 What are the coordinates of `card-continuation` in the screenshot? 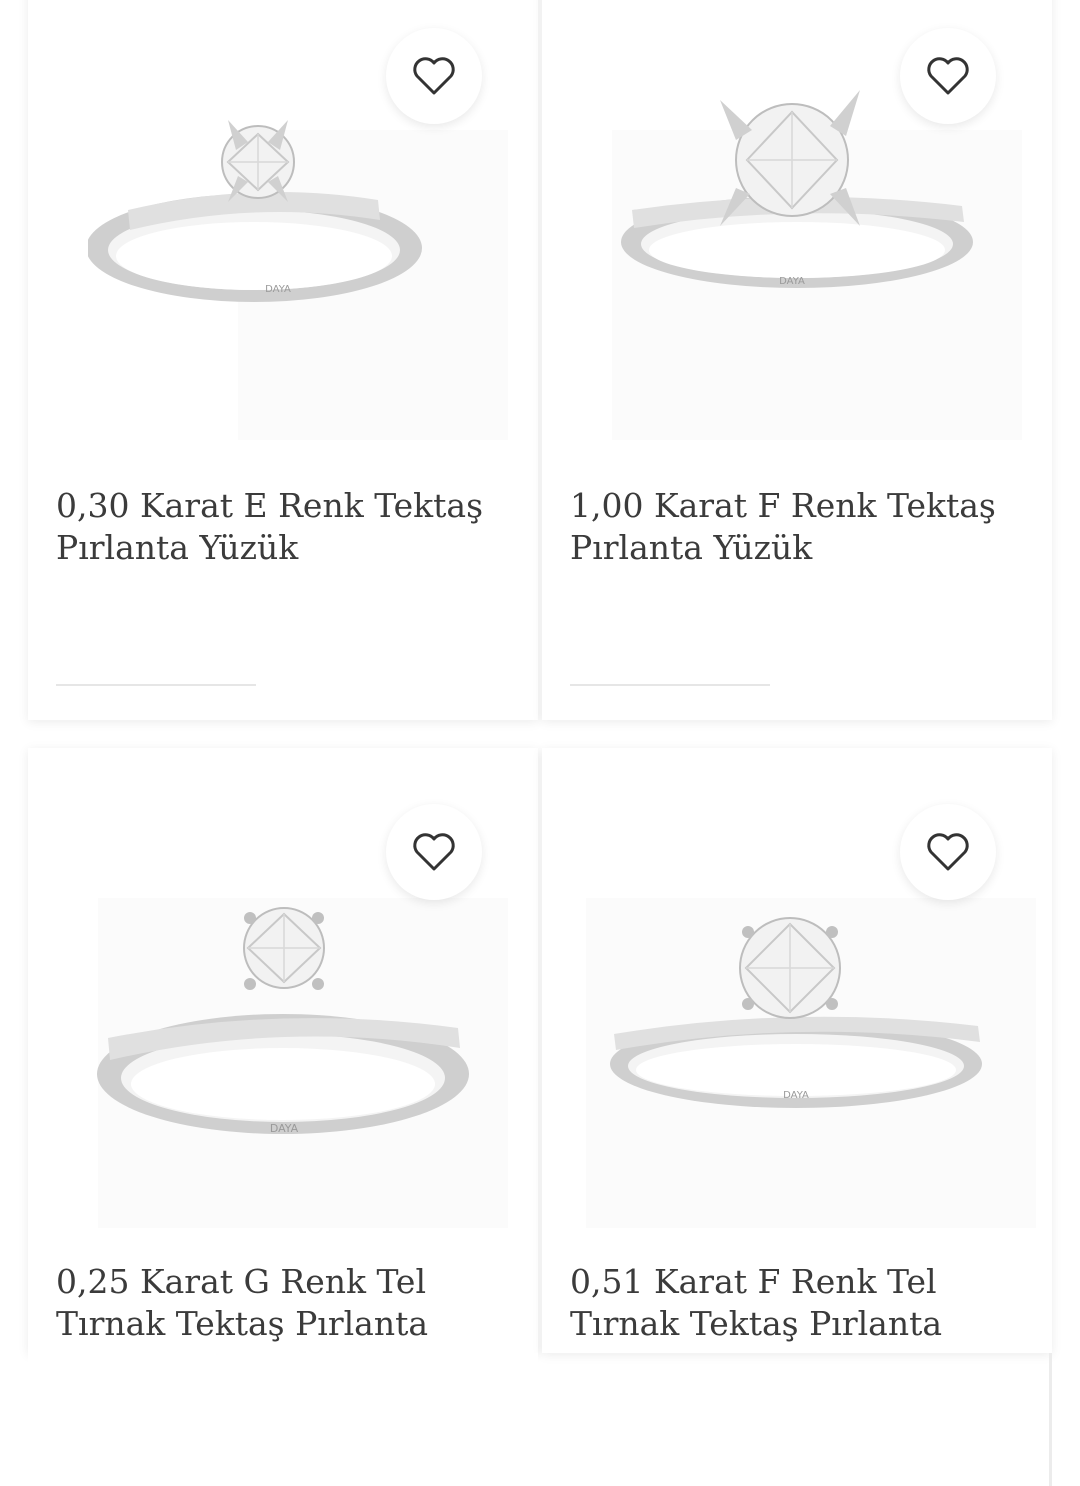 It's located at (283, 1419).